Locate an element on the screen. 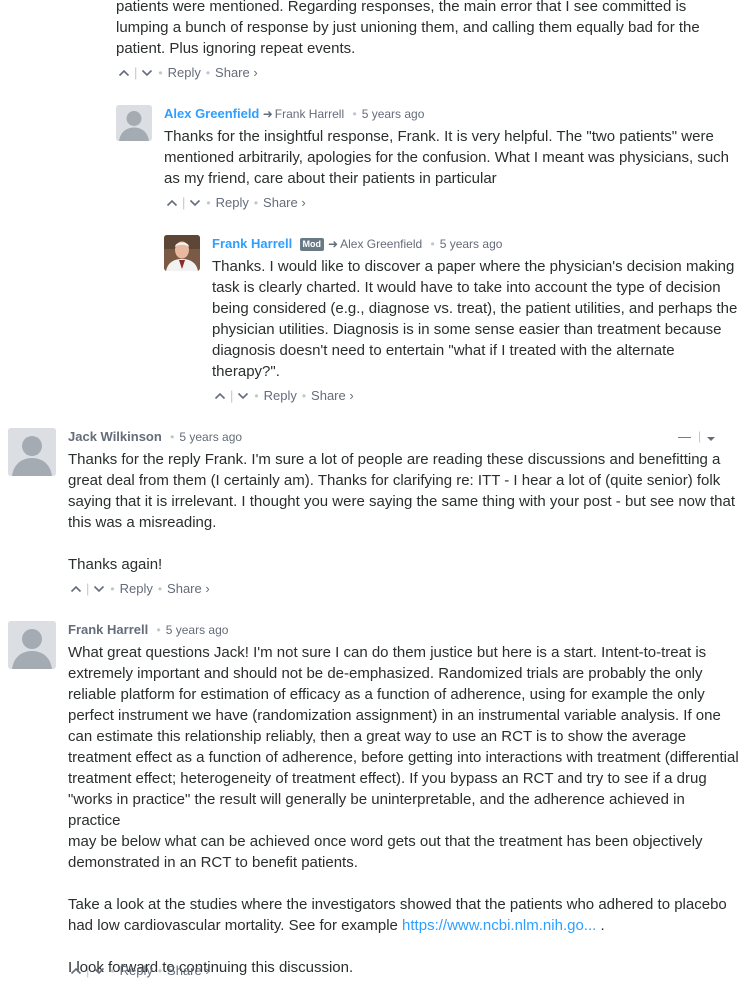 This screenshot has height=988, width=746. collapse-icon: — is located at coordinates (684, 436).